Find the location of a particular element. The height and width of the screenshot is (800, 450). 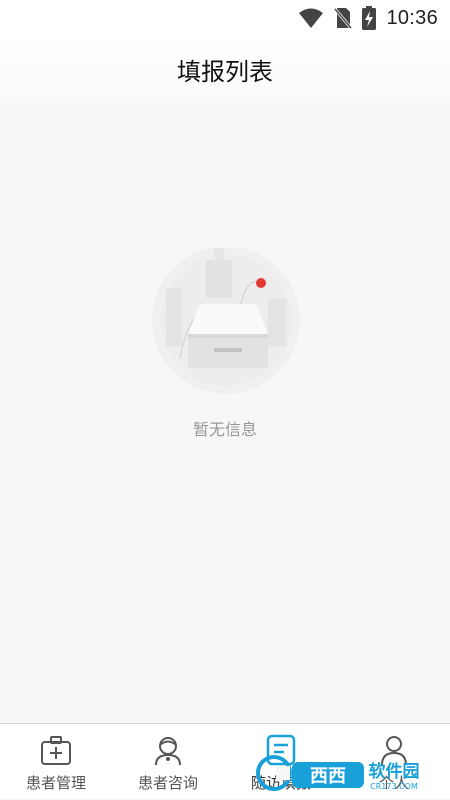

tab-patient-consultation: 患者咨询 is located at coordinates (168, 762).